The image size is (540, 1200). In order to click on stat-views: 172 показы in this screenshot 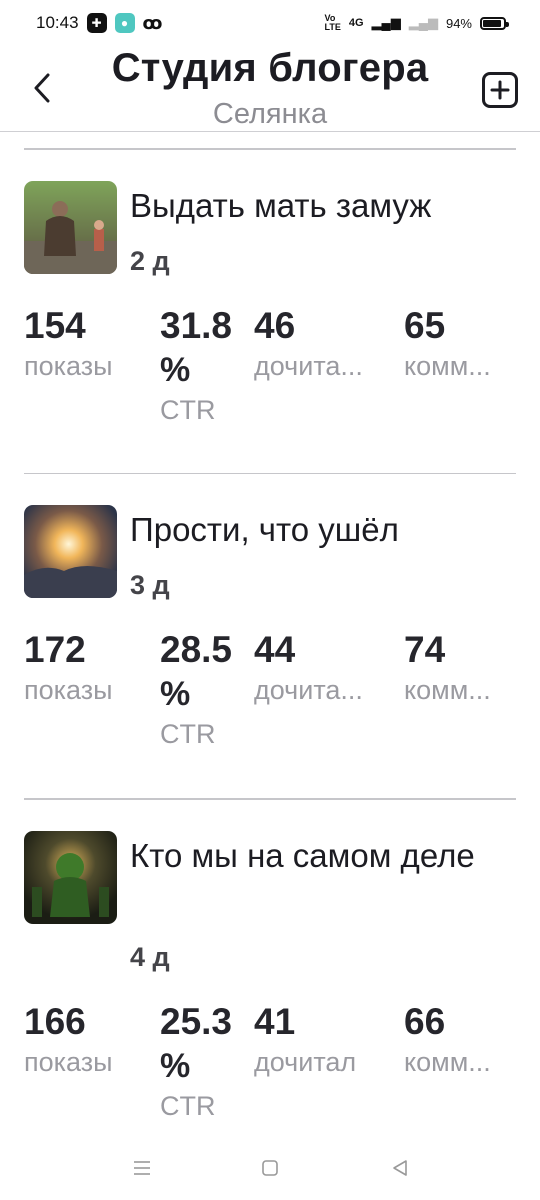, I will do `click(68, 668)`.